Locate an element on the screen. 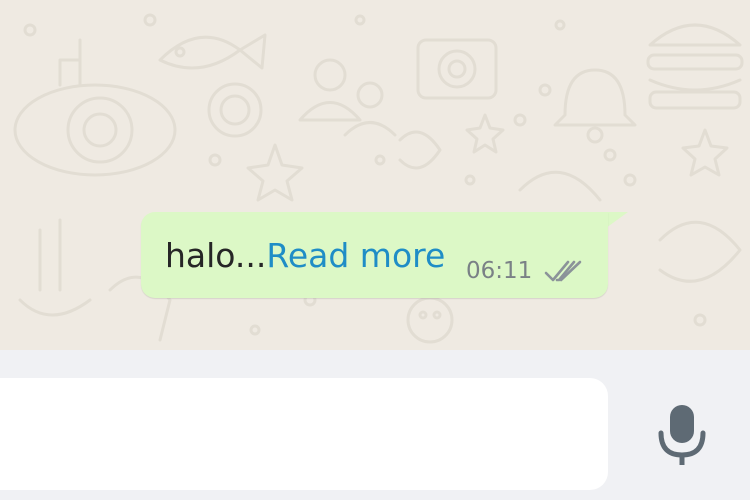 The image size is (750, 500). message-meta: 06:11 is located at coordinates (525, 271).